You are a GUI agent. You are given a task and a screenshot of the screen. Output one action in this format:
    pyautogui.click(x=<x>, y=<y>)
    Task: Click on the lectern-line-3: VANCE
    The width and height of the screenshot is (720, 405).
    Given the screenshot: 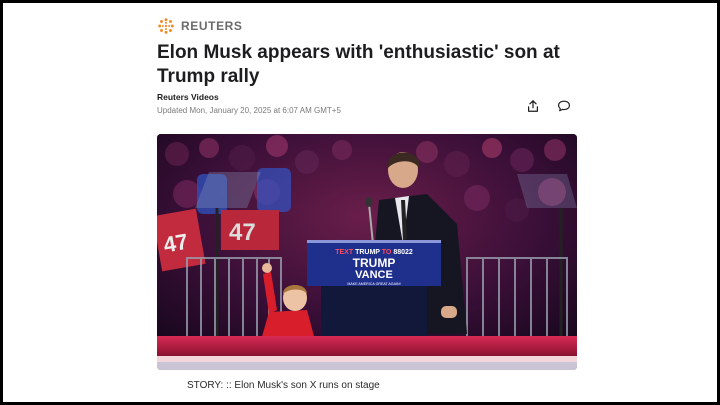 What is the action you would take?
    pyautogui.click(x=374, y=275)
    